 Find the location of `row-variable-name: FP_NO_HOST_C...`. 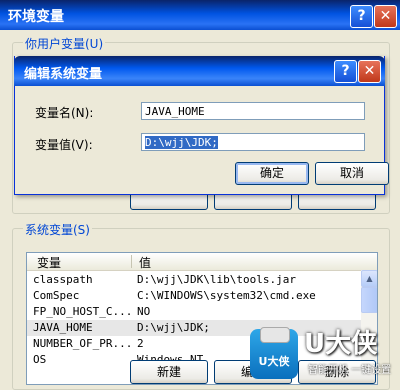

row-variable-name: FP_NO_HOST_C... is located at coordinates (83, 311).